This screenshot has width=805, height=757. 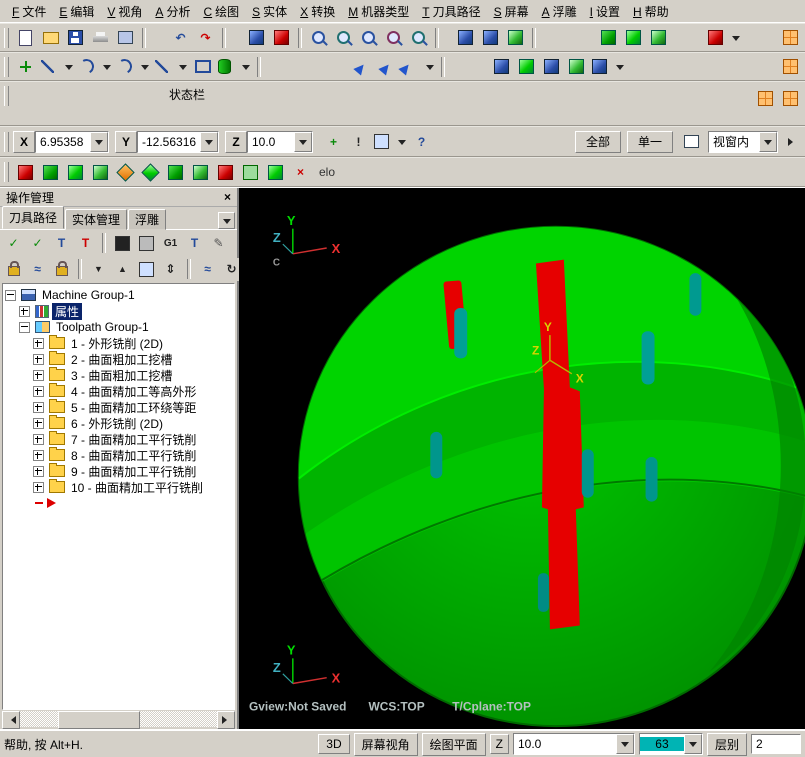 I want to click on menu-settings: I 设置, so click(x=605, y=11).